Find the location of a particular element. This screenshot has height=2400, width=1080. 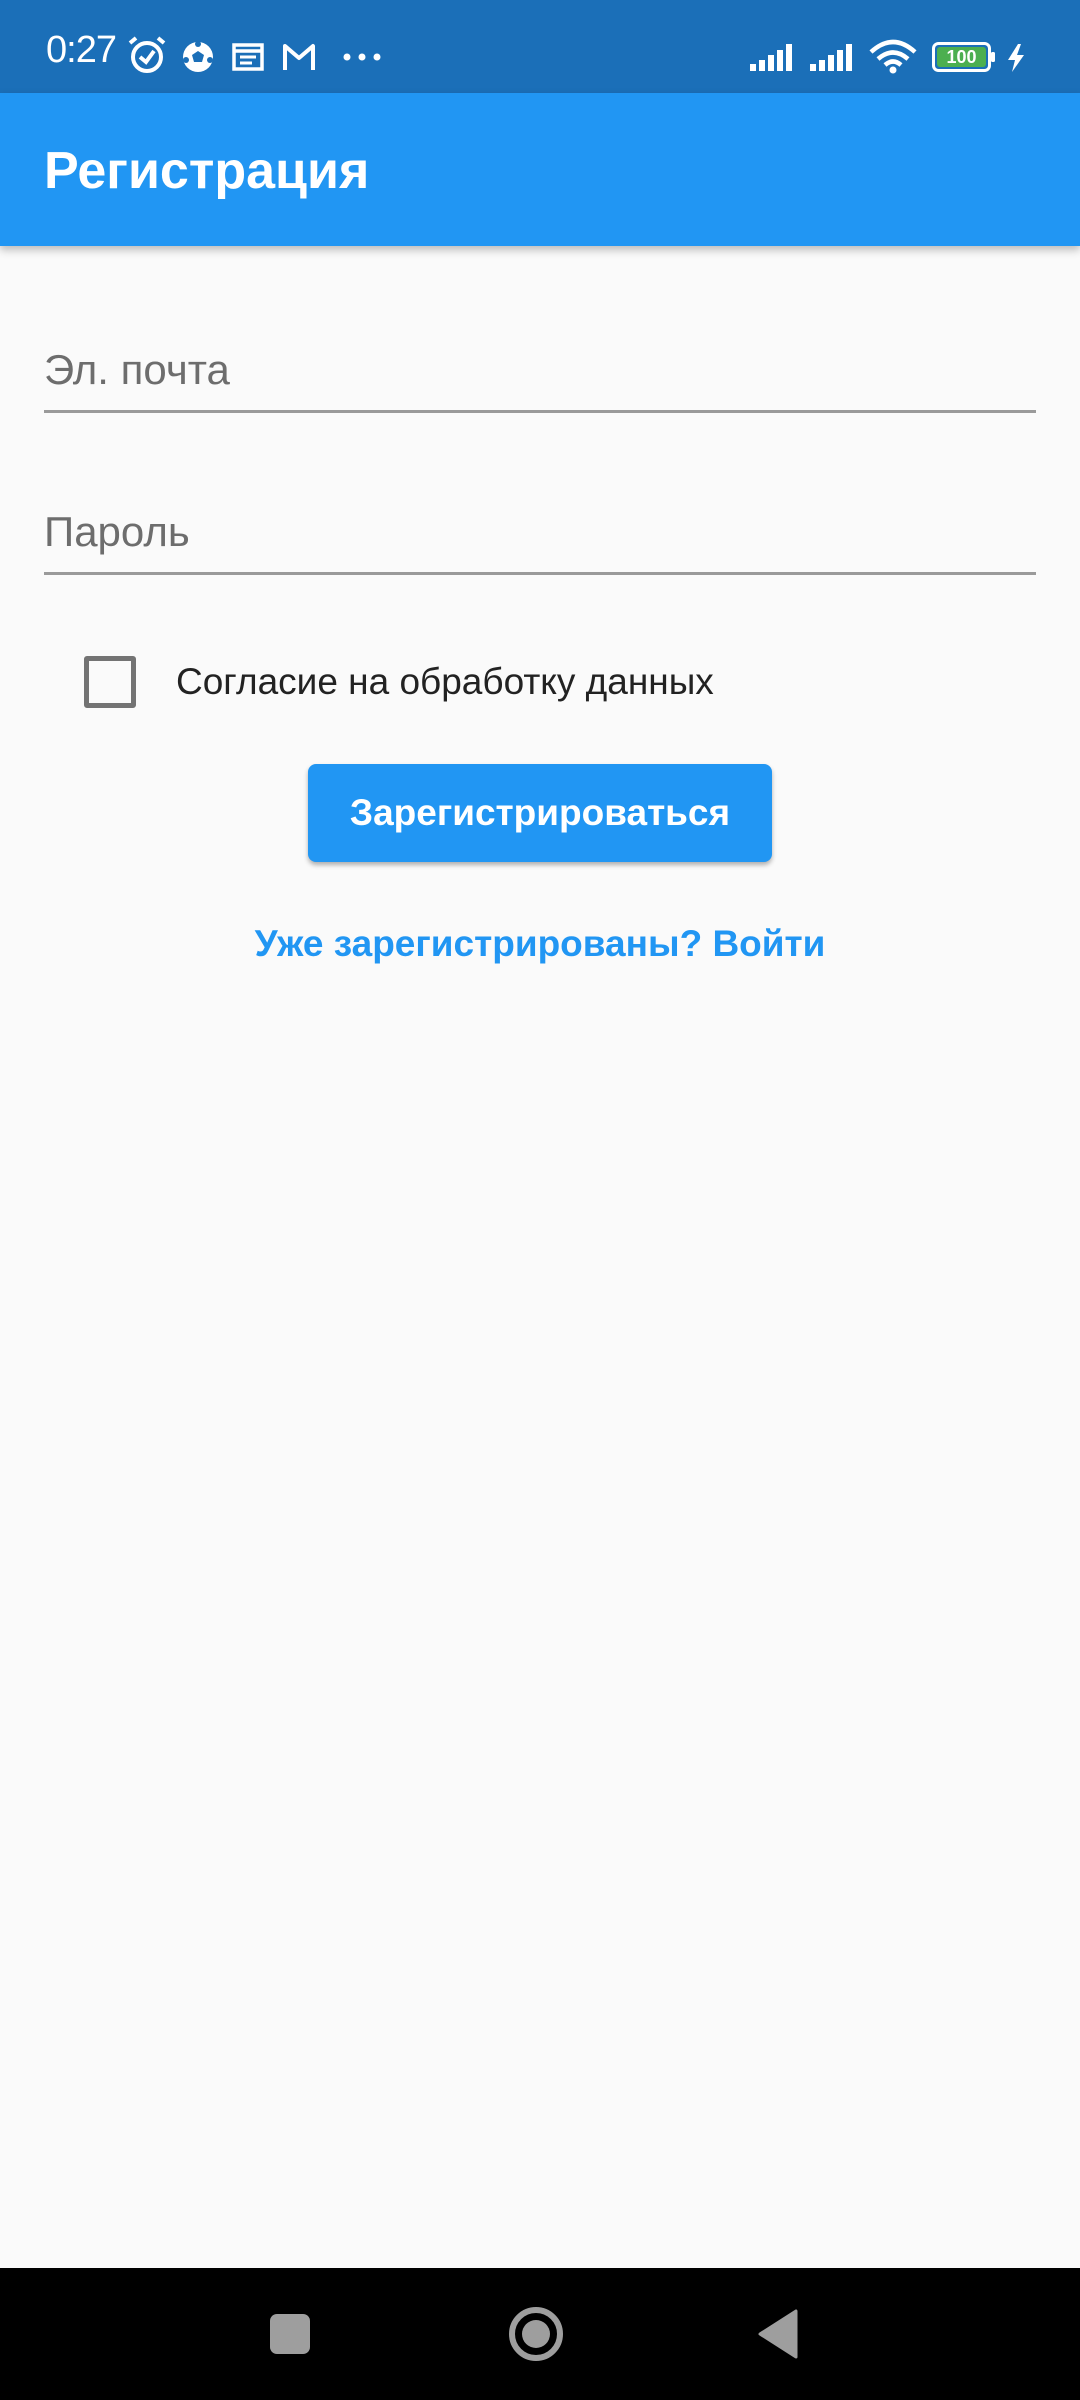

more-dots-icon is located at coordinates (362, 57).